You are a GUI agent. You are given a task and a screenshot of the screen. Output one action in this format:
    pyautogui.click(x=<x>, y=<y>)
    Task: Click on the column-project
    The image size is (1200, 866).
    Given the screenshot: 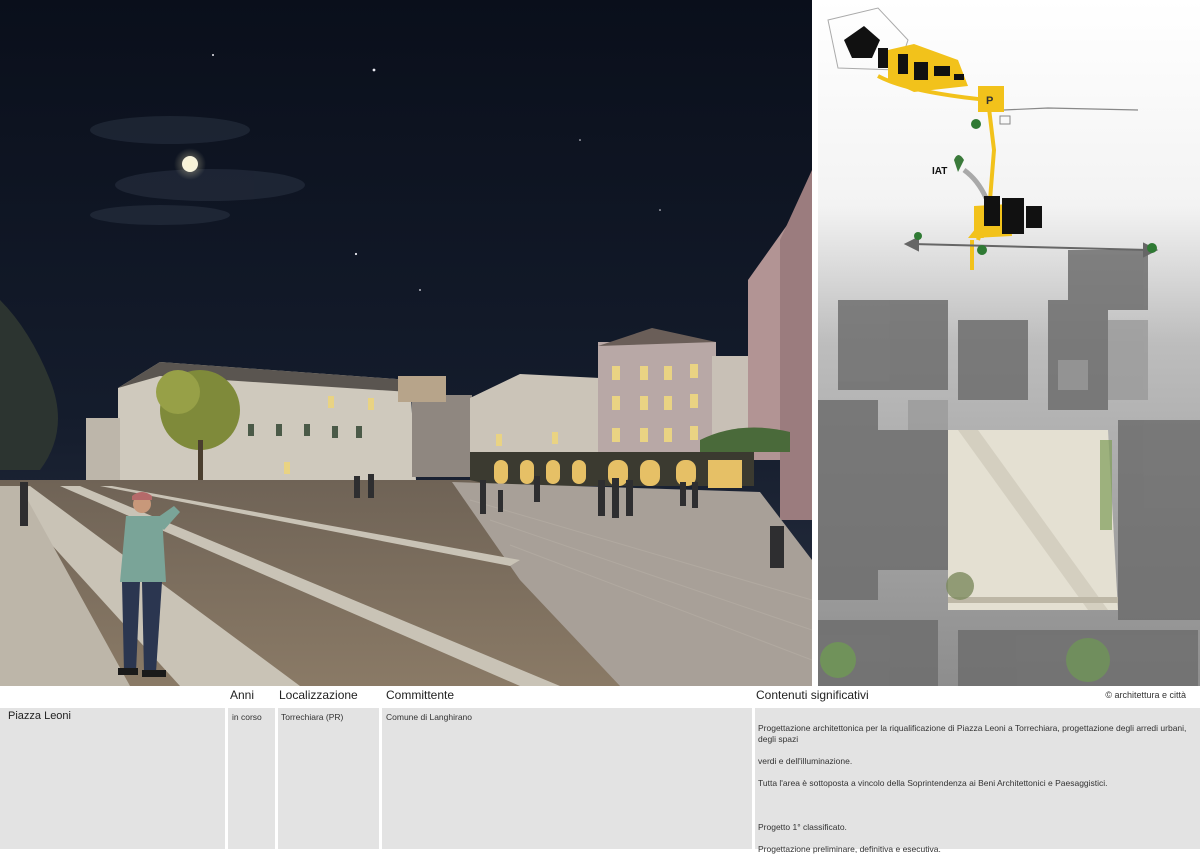 What is the action you would take?
    pyautogui.click(x=112, y=778)
    